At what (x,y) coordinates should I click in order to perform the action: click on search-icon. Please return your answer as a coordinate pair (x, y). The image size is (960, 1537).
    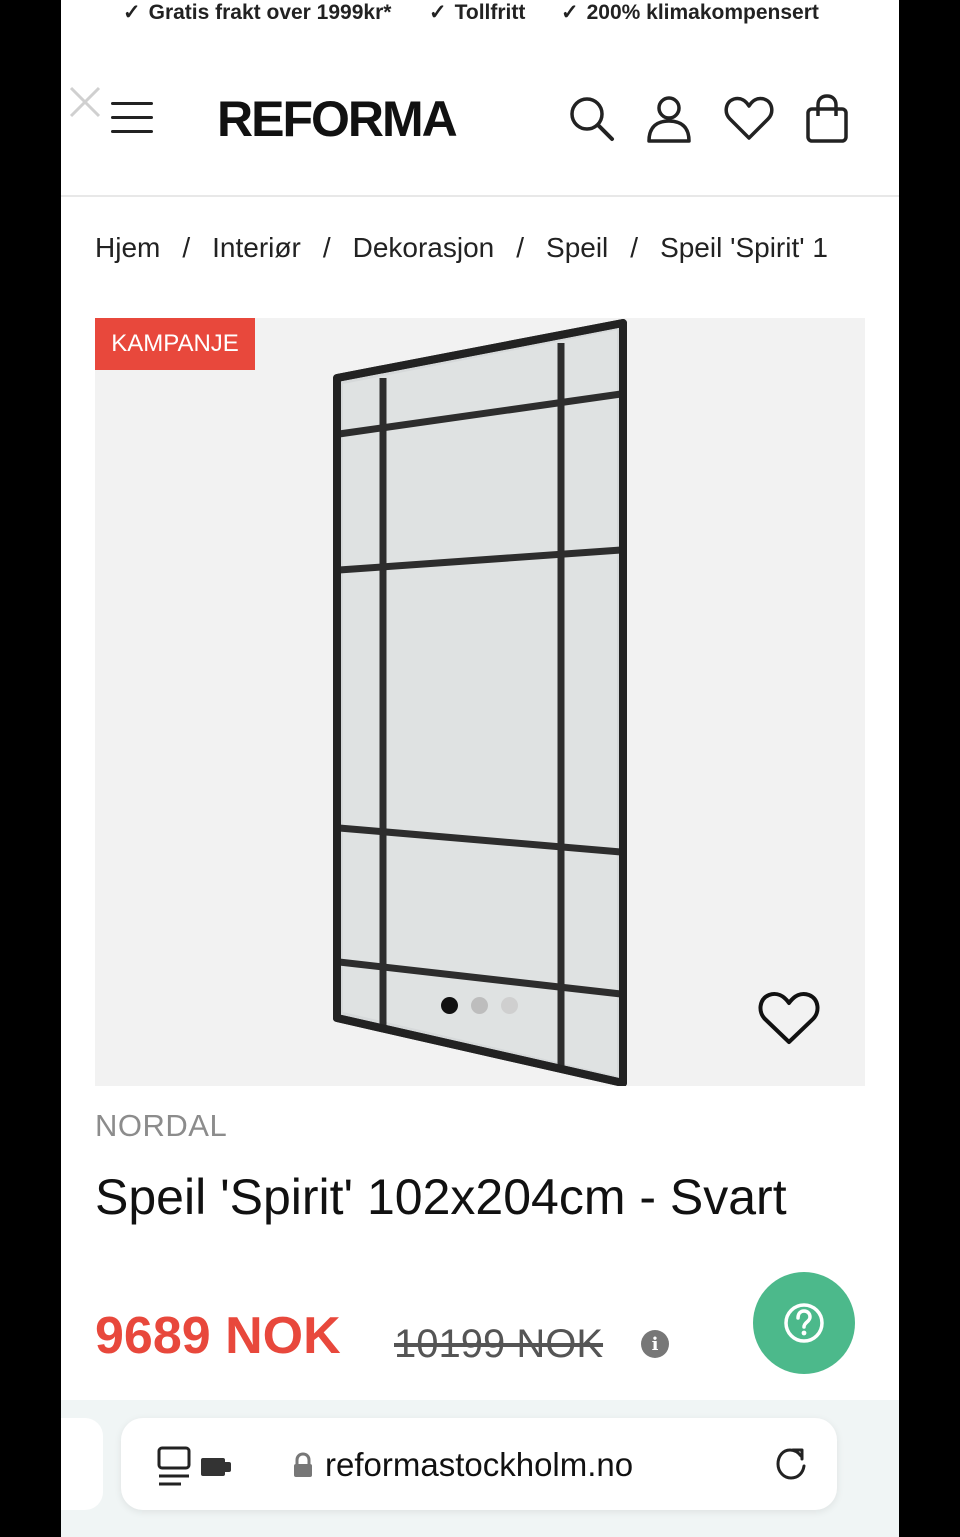
    Looking at the image, I should click on (591, 118).